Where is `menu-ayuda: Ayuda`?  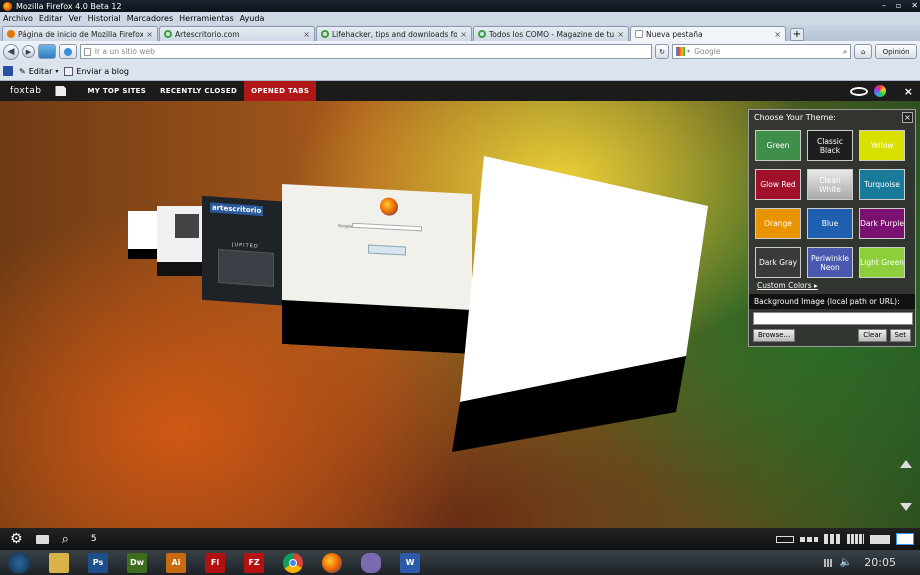
menu-ayuda: Ayuda is located at coordinates (252, 18).